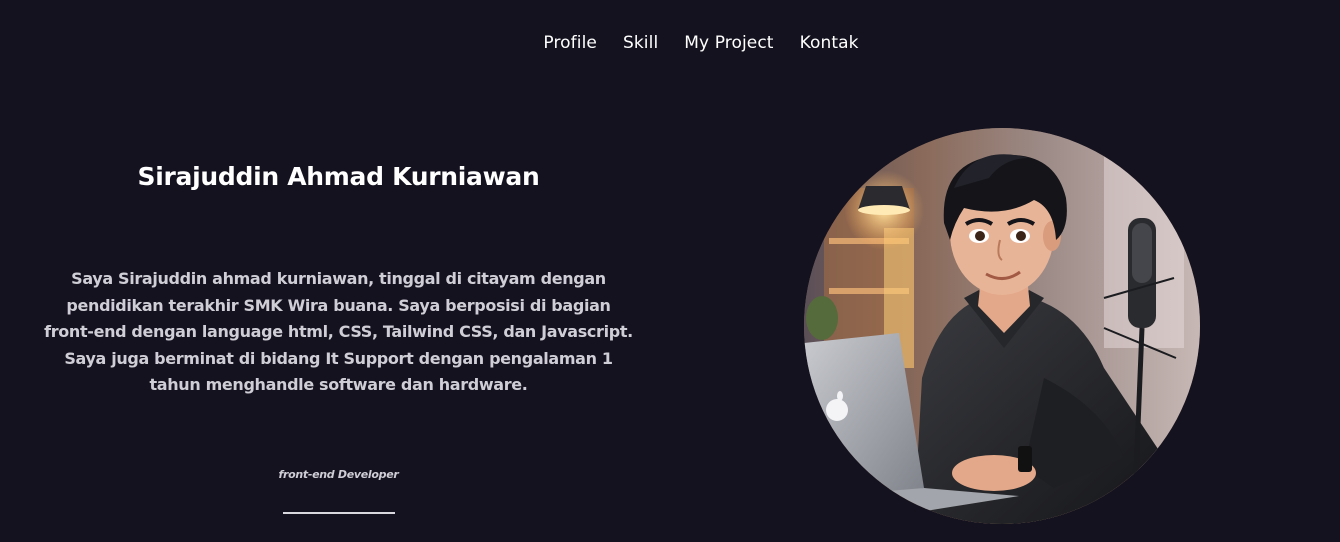 The height and width of the screenshot is (542, 1340). Describe the element at coordinates (829, 43) in the screenshot. I see `nav-kontak-link: Kontak` at that location.